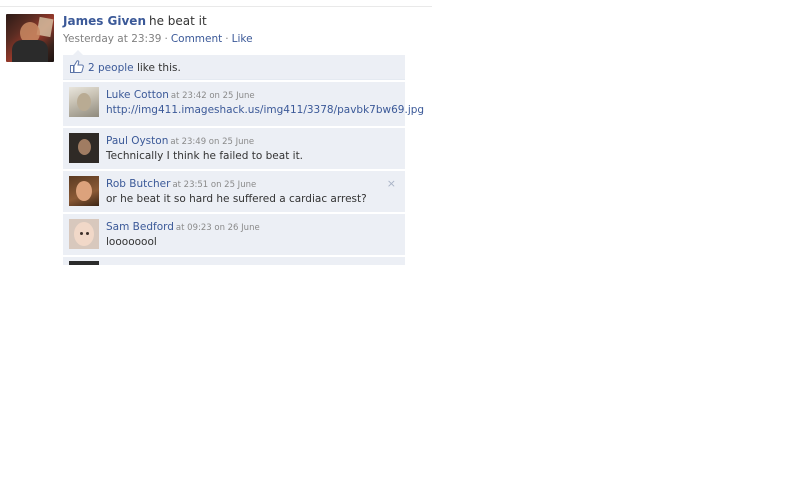 The image size is (800, 500). What do you see at coordinates (216, 6) in the screenshot?
I see `top-divider` at bounding box center [216, 6].